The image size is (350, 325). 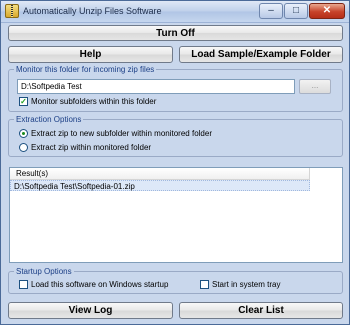 What do you see at coordinates (100, 284) in the screenshot?
I see `load-on-startup-label: Load this software on Windows startup` at bounding box center [100, 284].